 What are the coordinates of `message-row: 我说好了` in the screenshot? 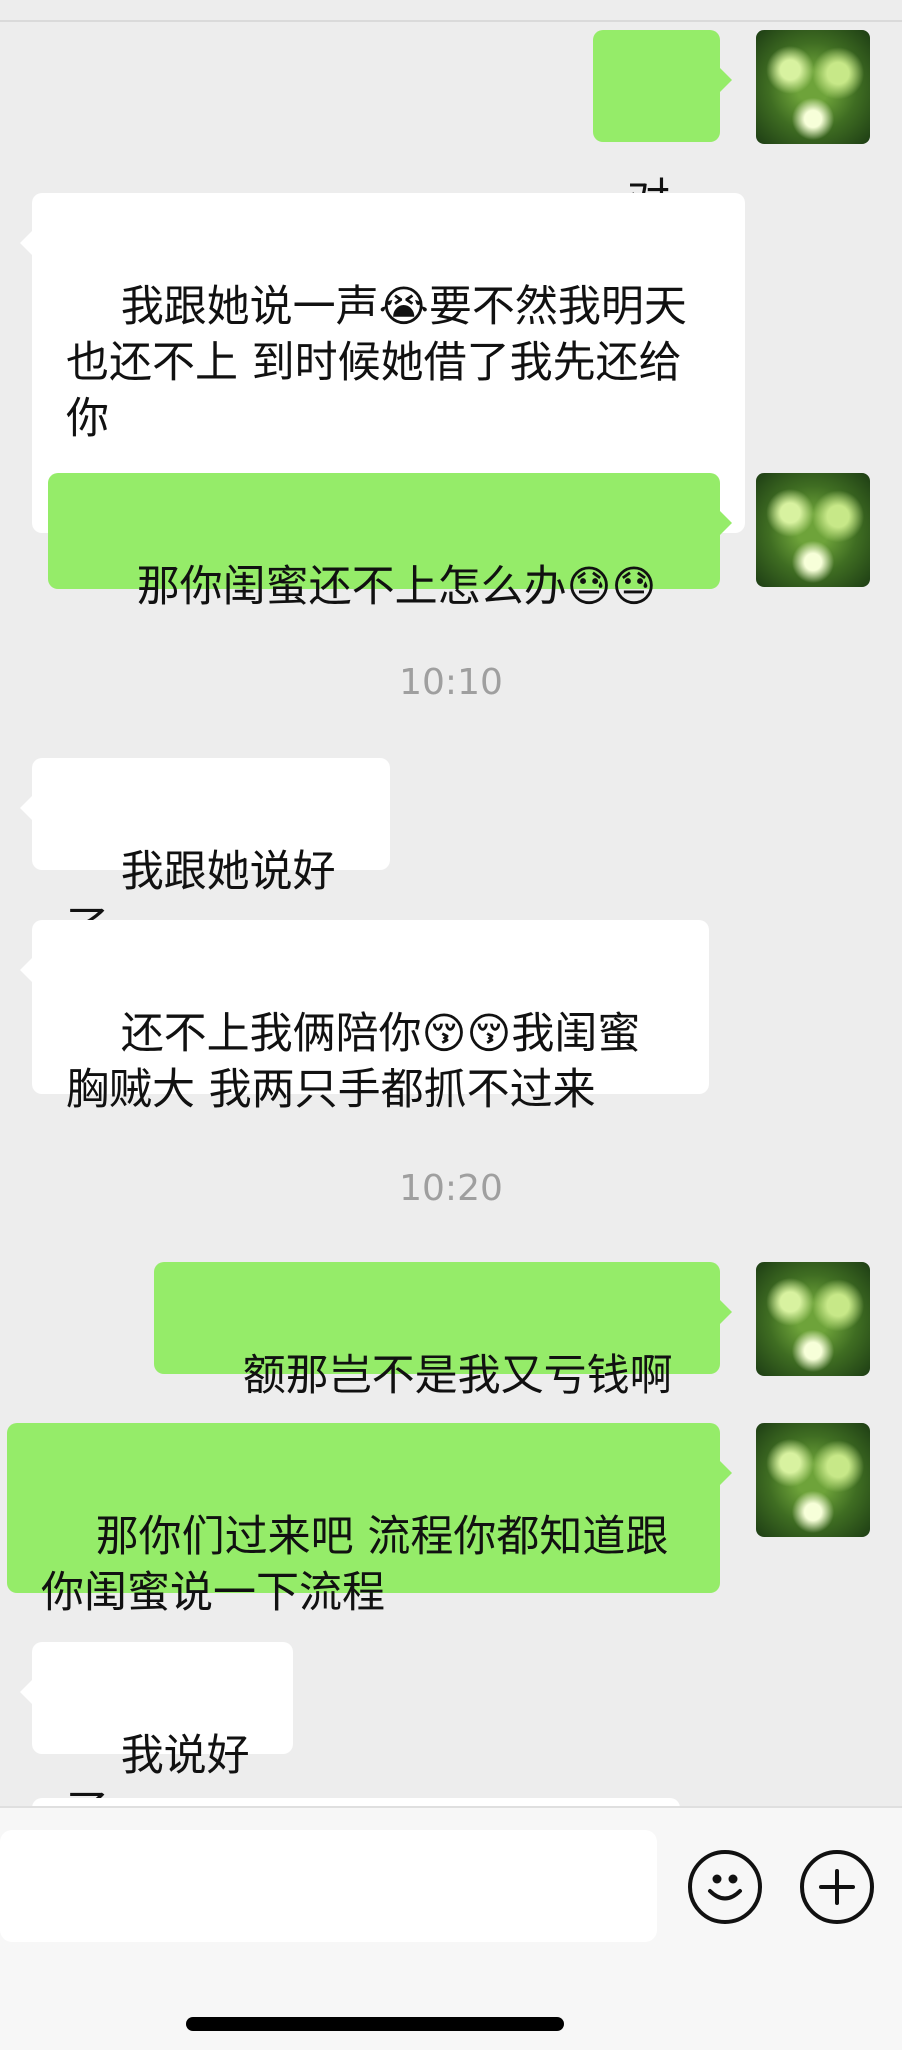 It's located at (451, 1739).